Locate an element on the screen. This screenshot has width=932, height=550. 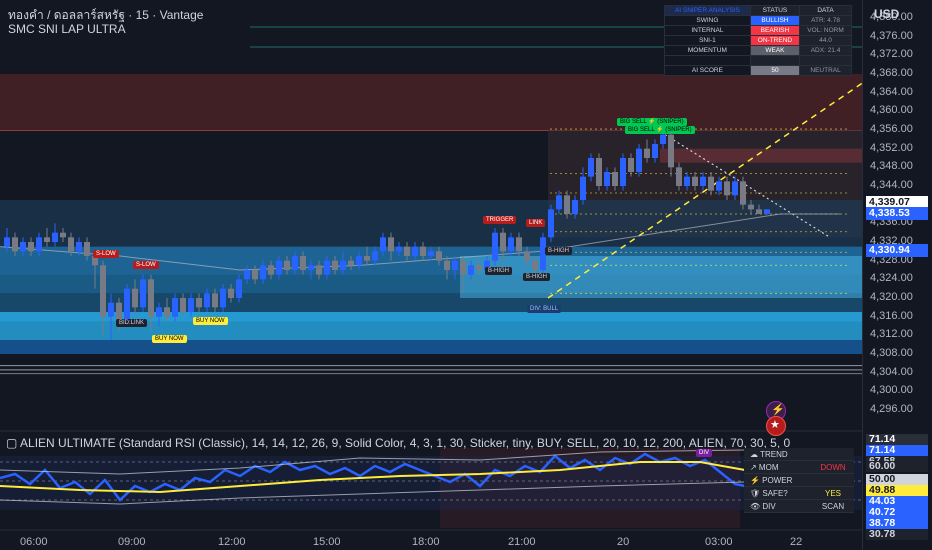
side-panel-value: DOWN is located at coordinates (833, 467).